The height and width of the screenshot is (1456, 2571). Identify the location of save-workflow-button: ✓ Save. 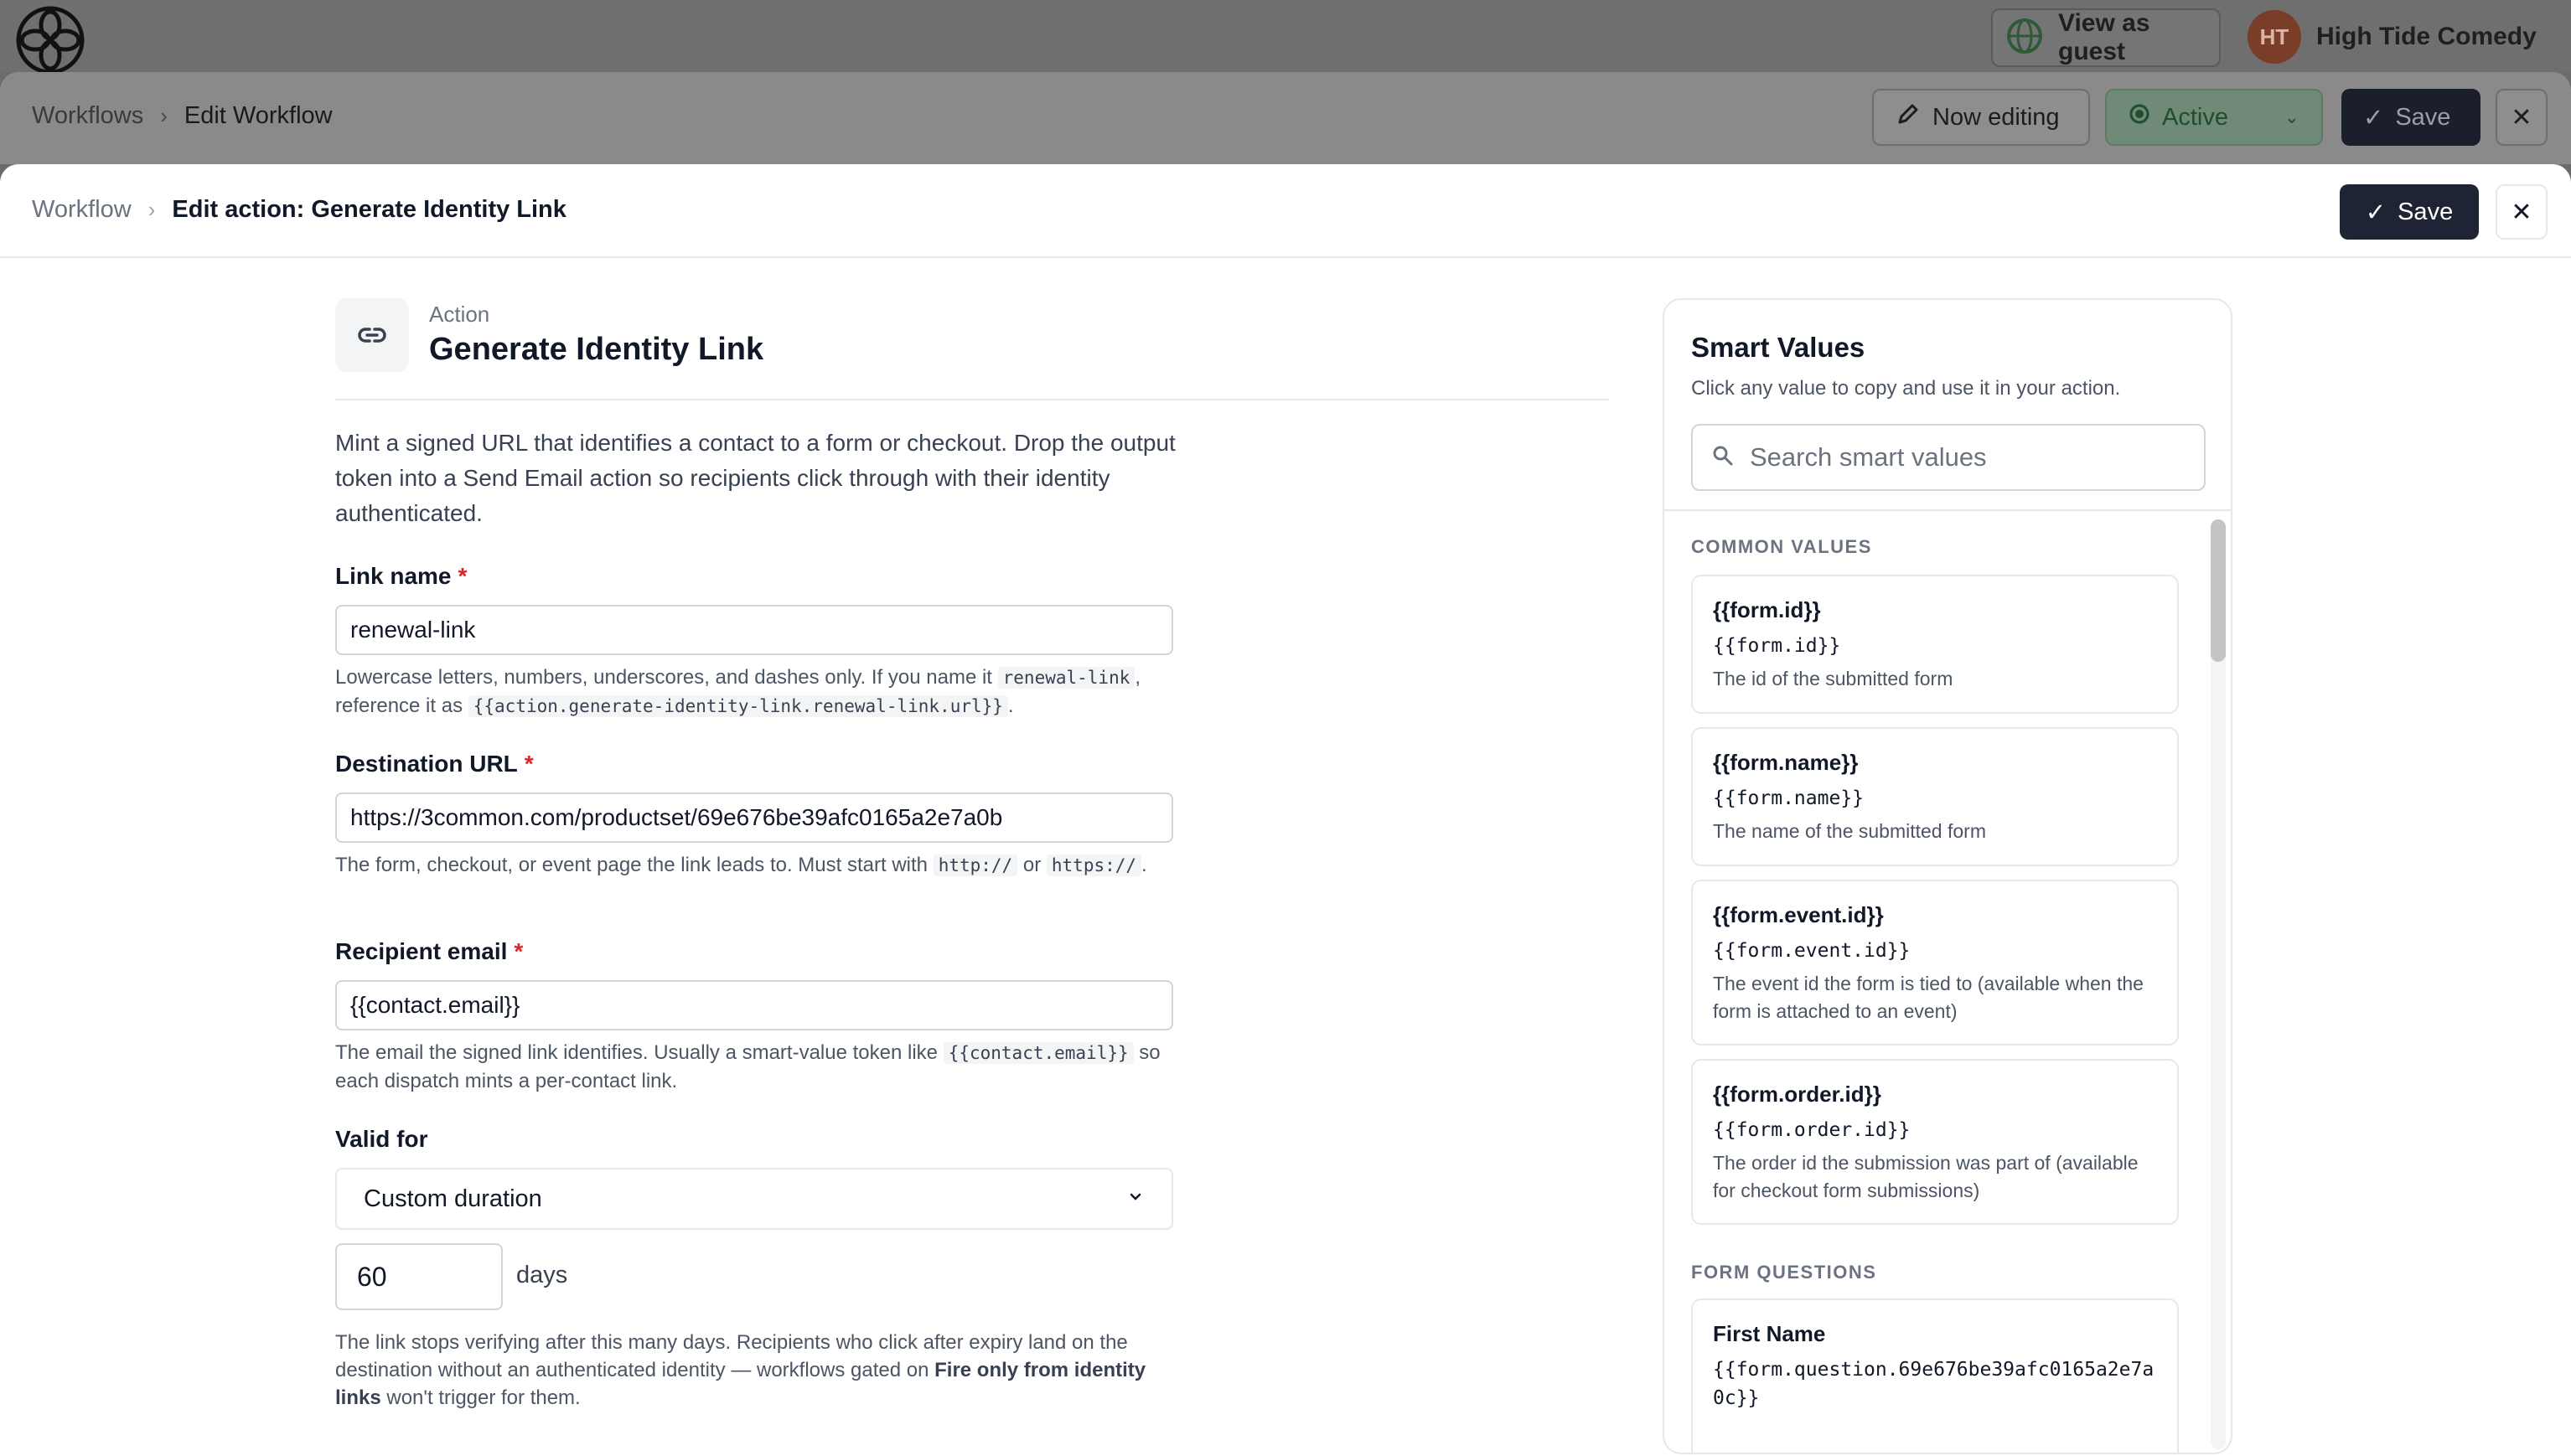
(2410, 117).